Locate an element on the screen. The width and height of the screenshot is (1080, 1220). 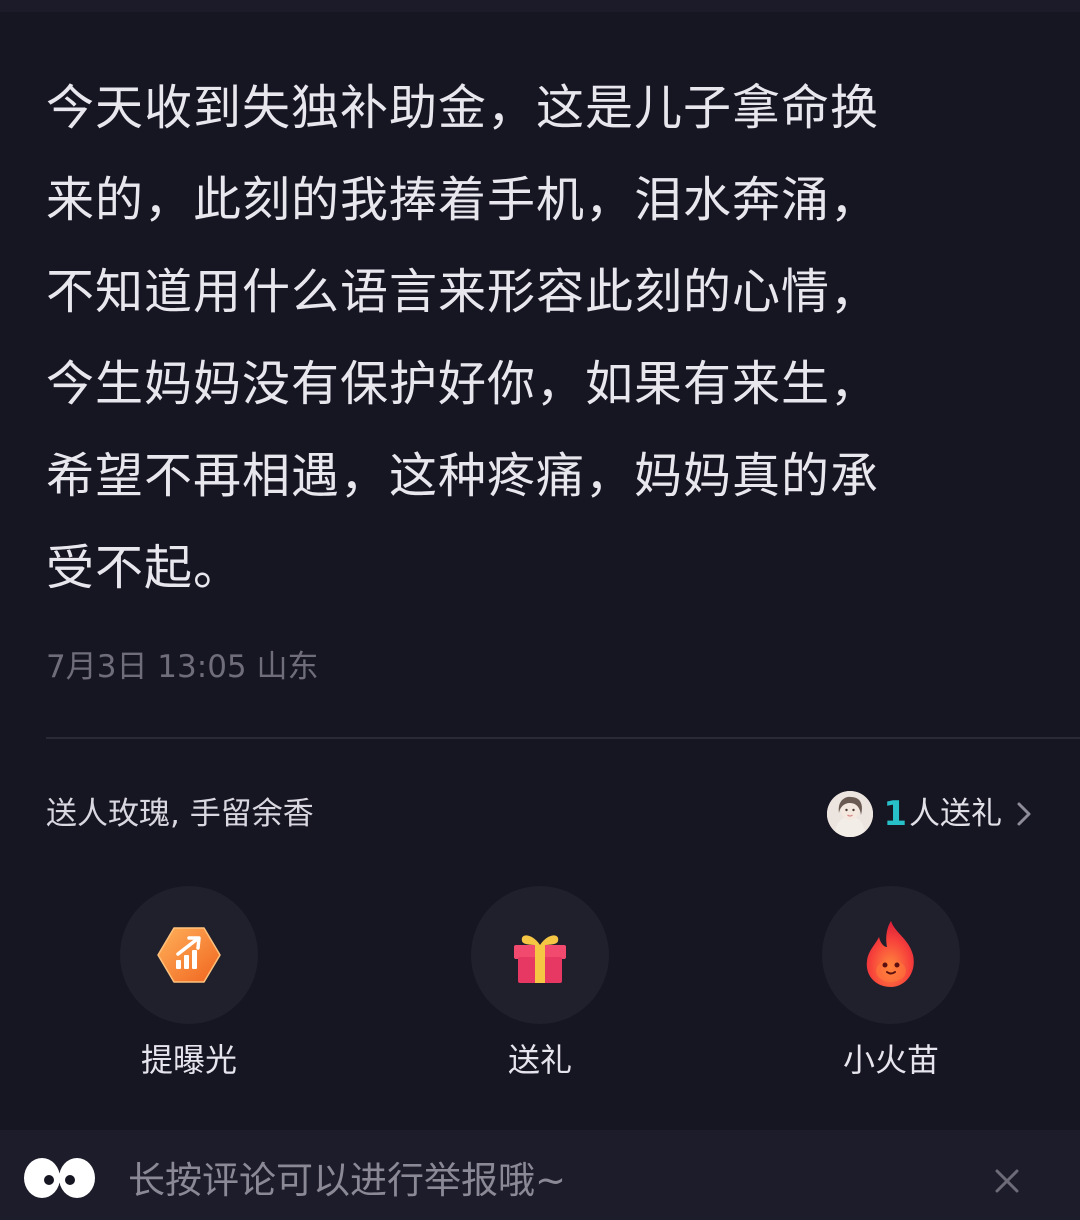
avatar is located at coordinates (850, 814).